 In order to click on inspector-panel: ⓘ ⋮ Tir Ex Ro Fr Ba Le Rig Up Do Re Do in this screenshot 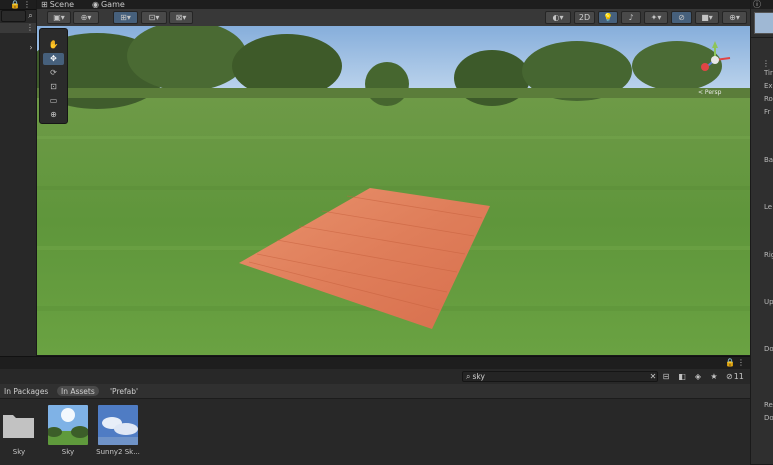, I will do `click(761, 232)`.